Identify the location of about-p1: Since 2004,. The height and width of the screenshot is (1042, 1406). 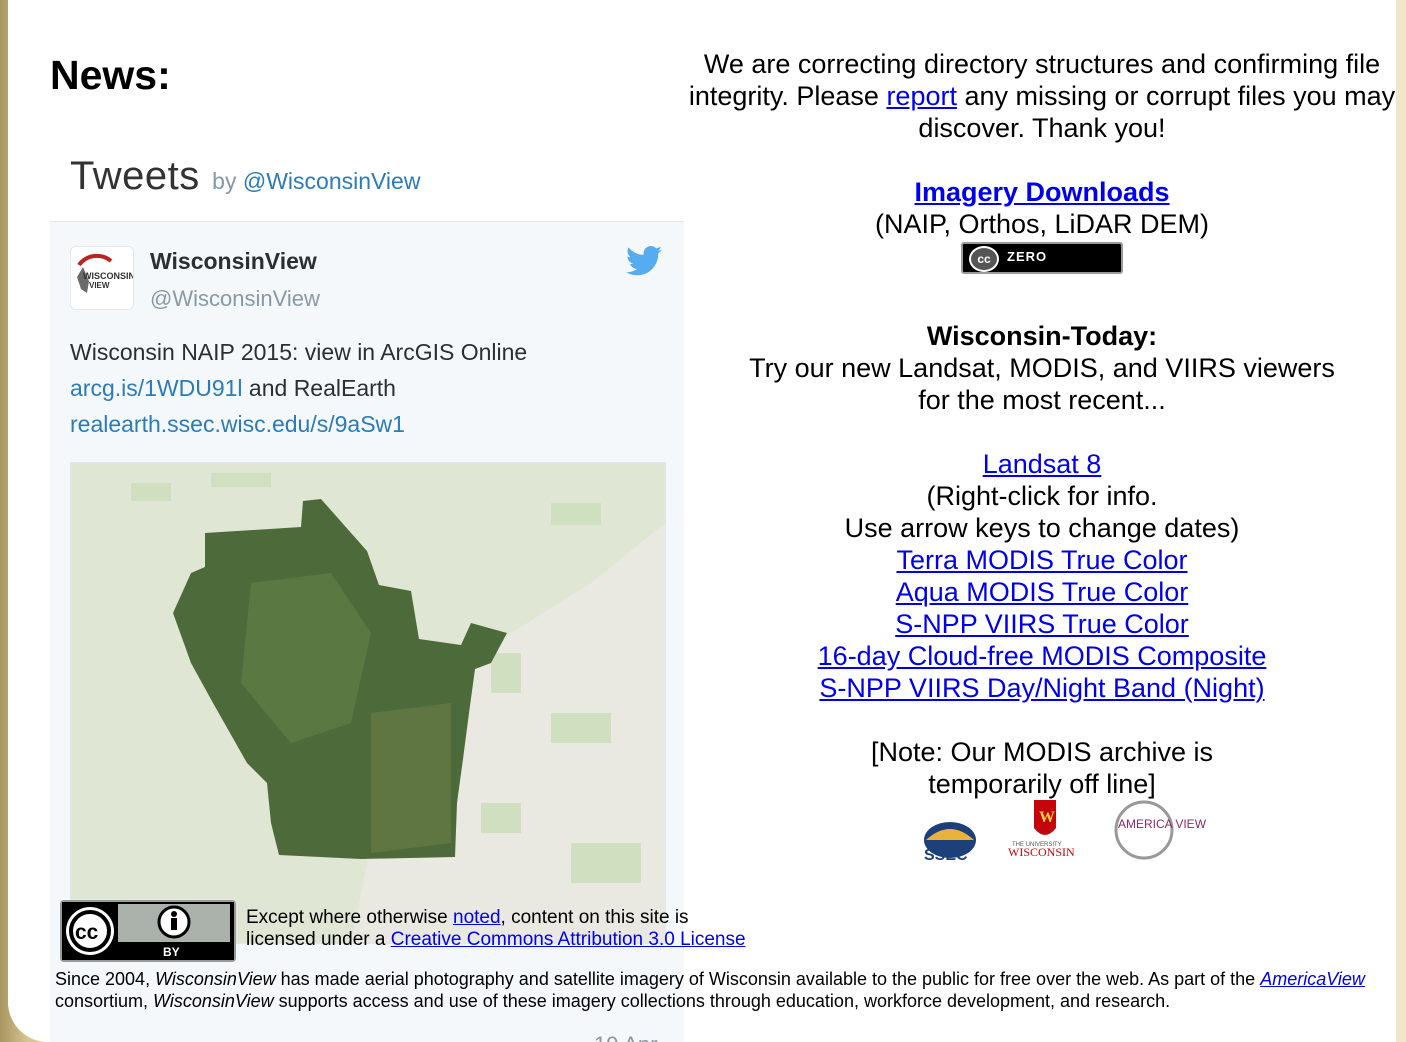
(105, 979).